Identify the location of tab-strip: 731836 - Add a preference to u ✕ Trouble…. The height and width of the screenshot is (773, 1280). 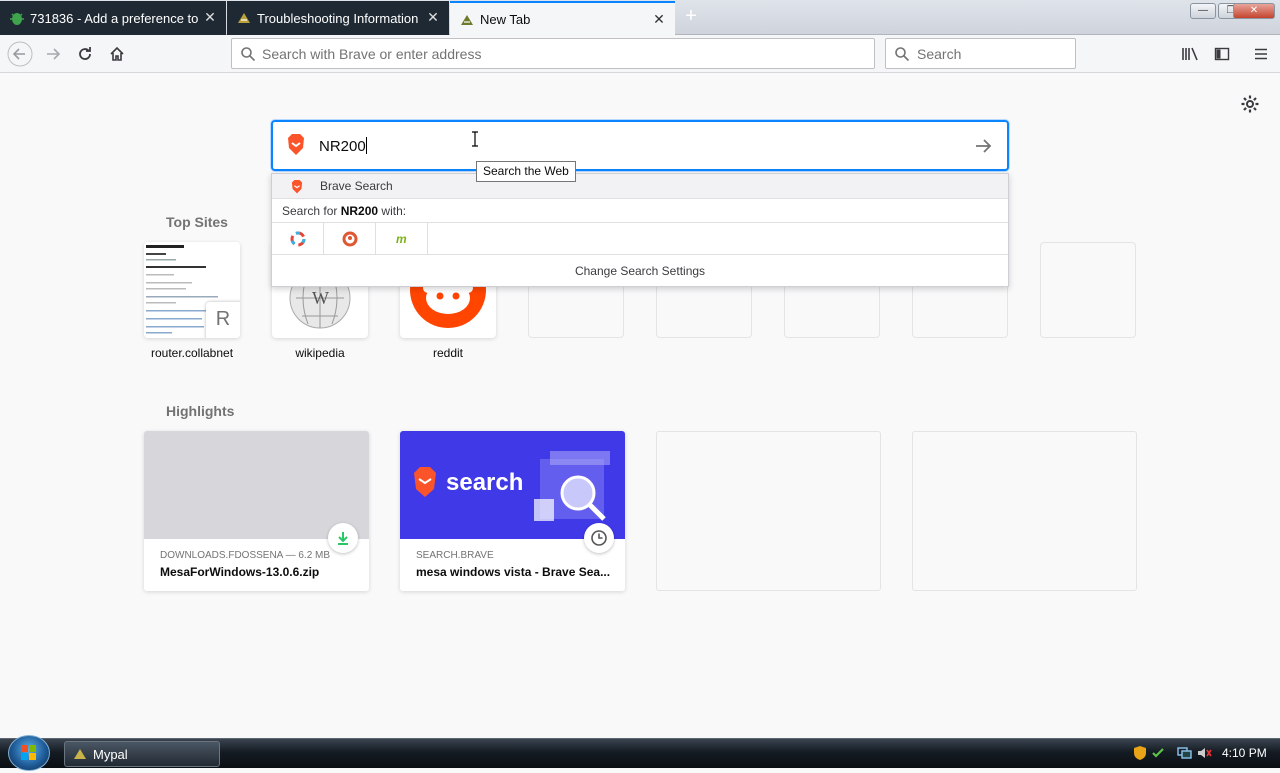
(640, 17).